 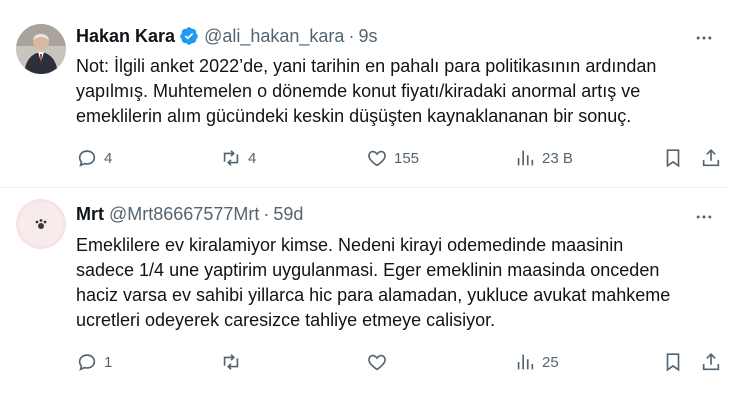 I want to click on like-button, so click(x=380, y=362).